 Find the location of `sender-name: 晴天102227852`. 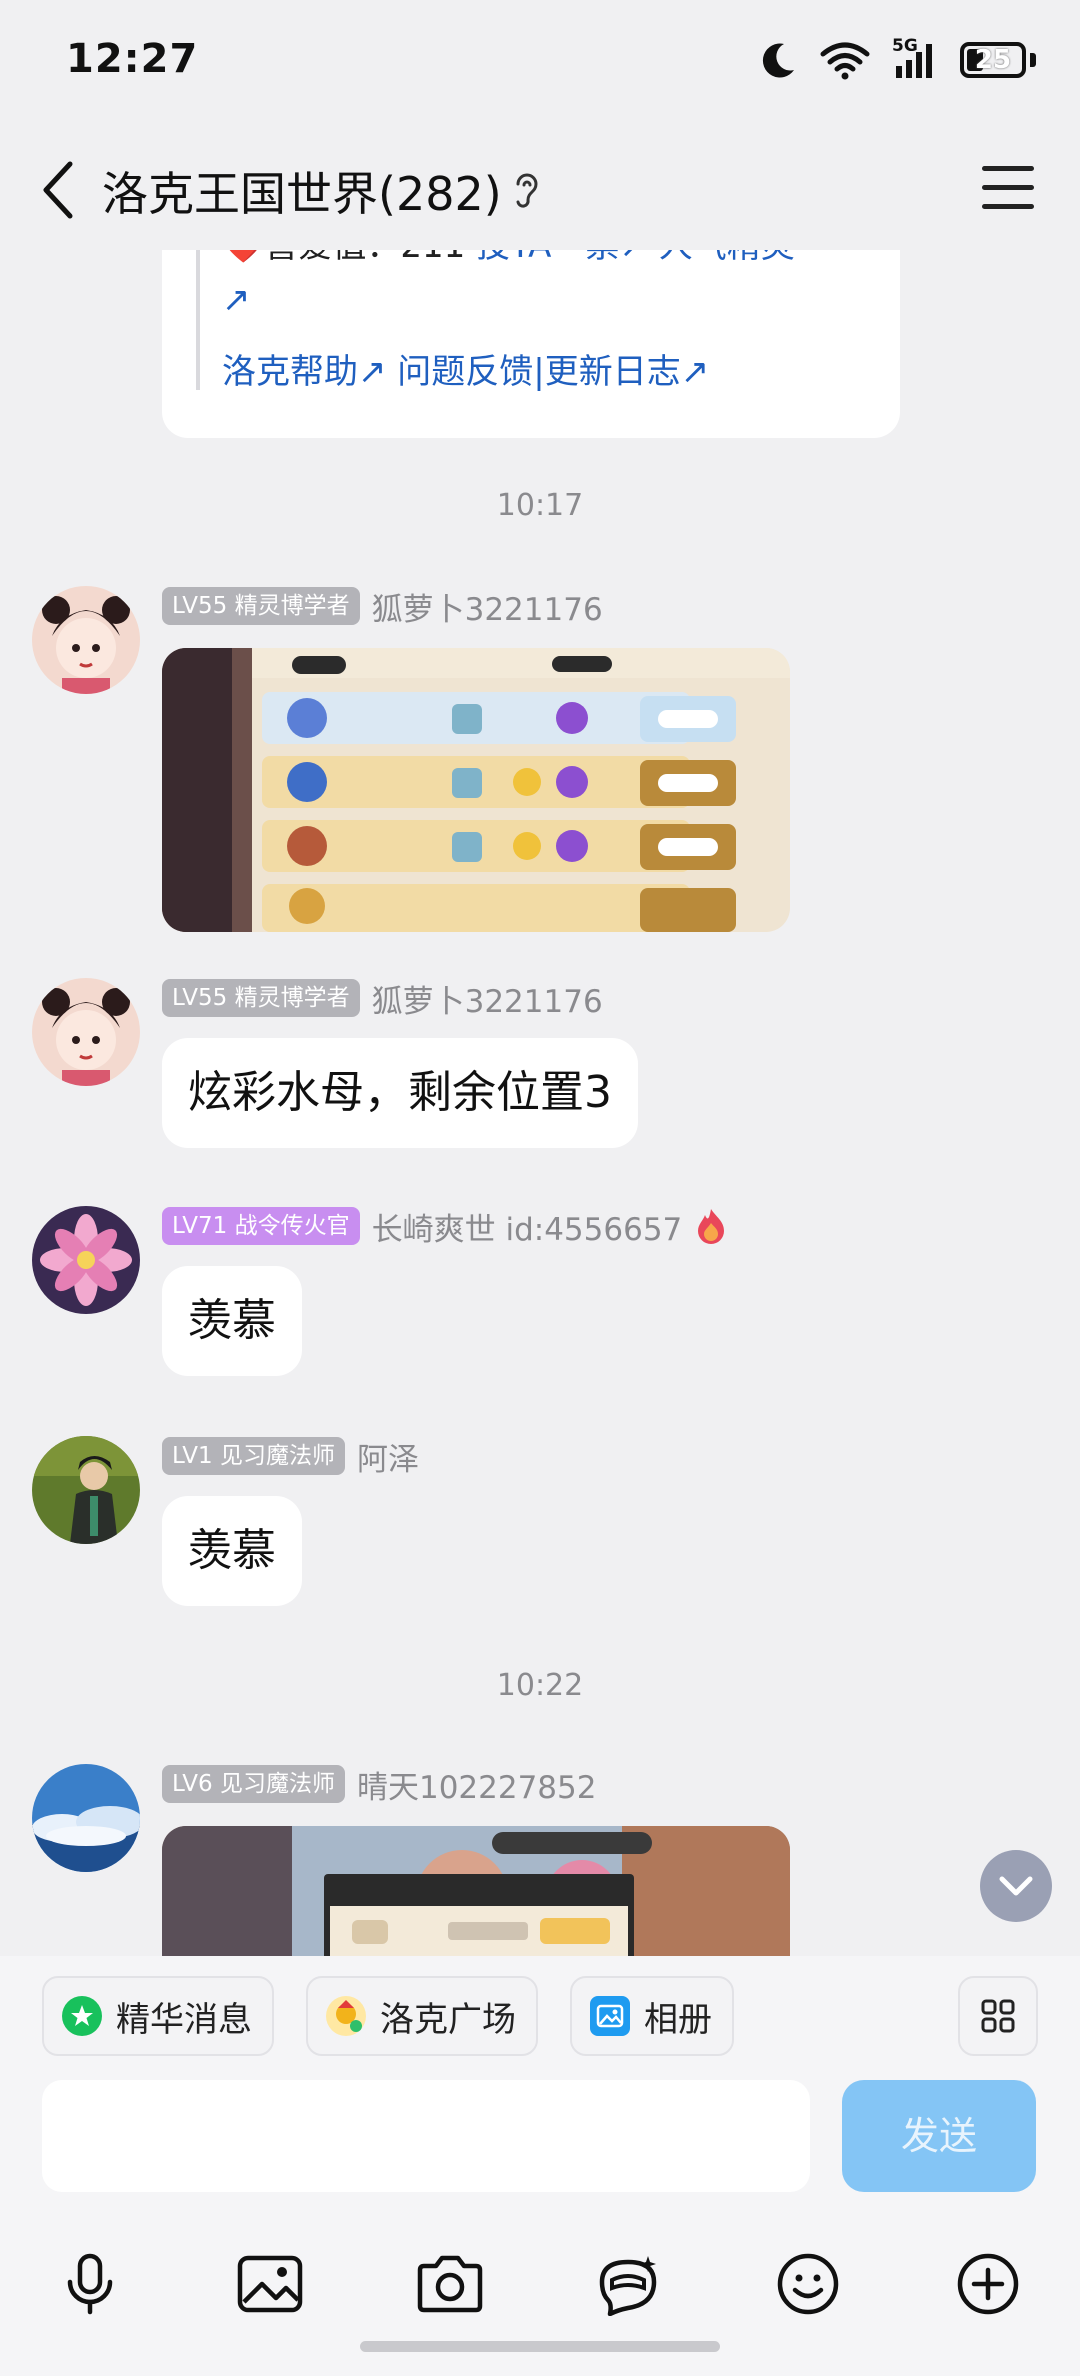

sender-name: 晴天102227852 is located at coordinates (477, 1784).